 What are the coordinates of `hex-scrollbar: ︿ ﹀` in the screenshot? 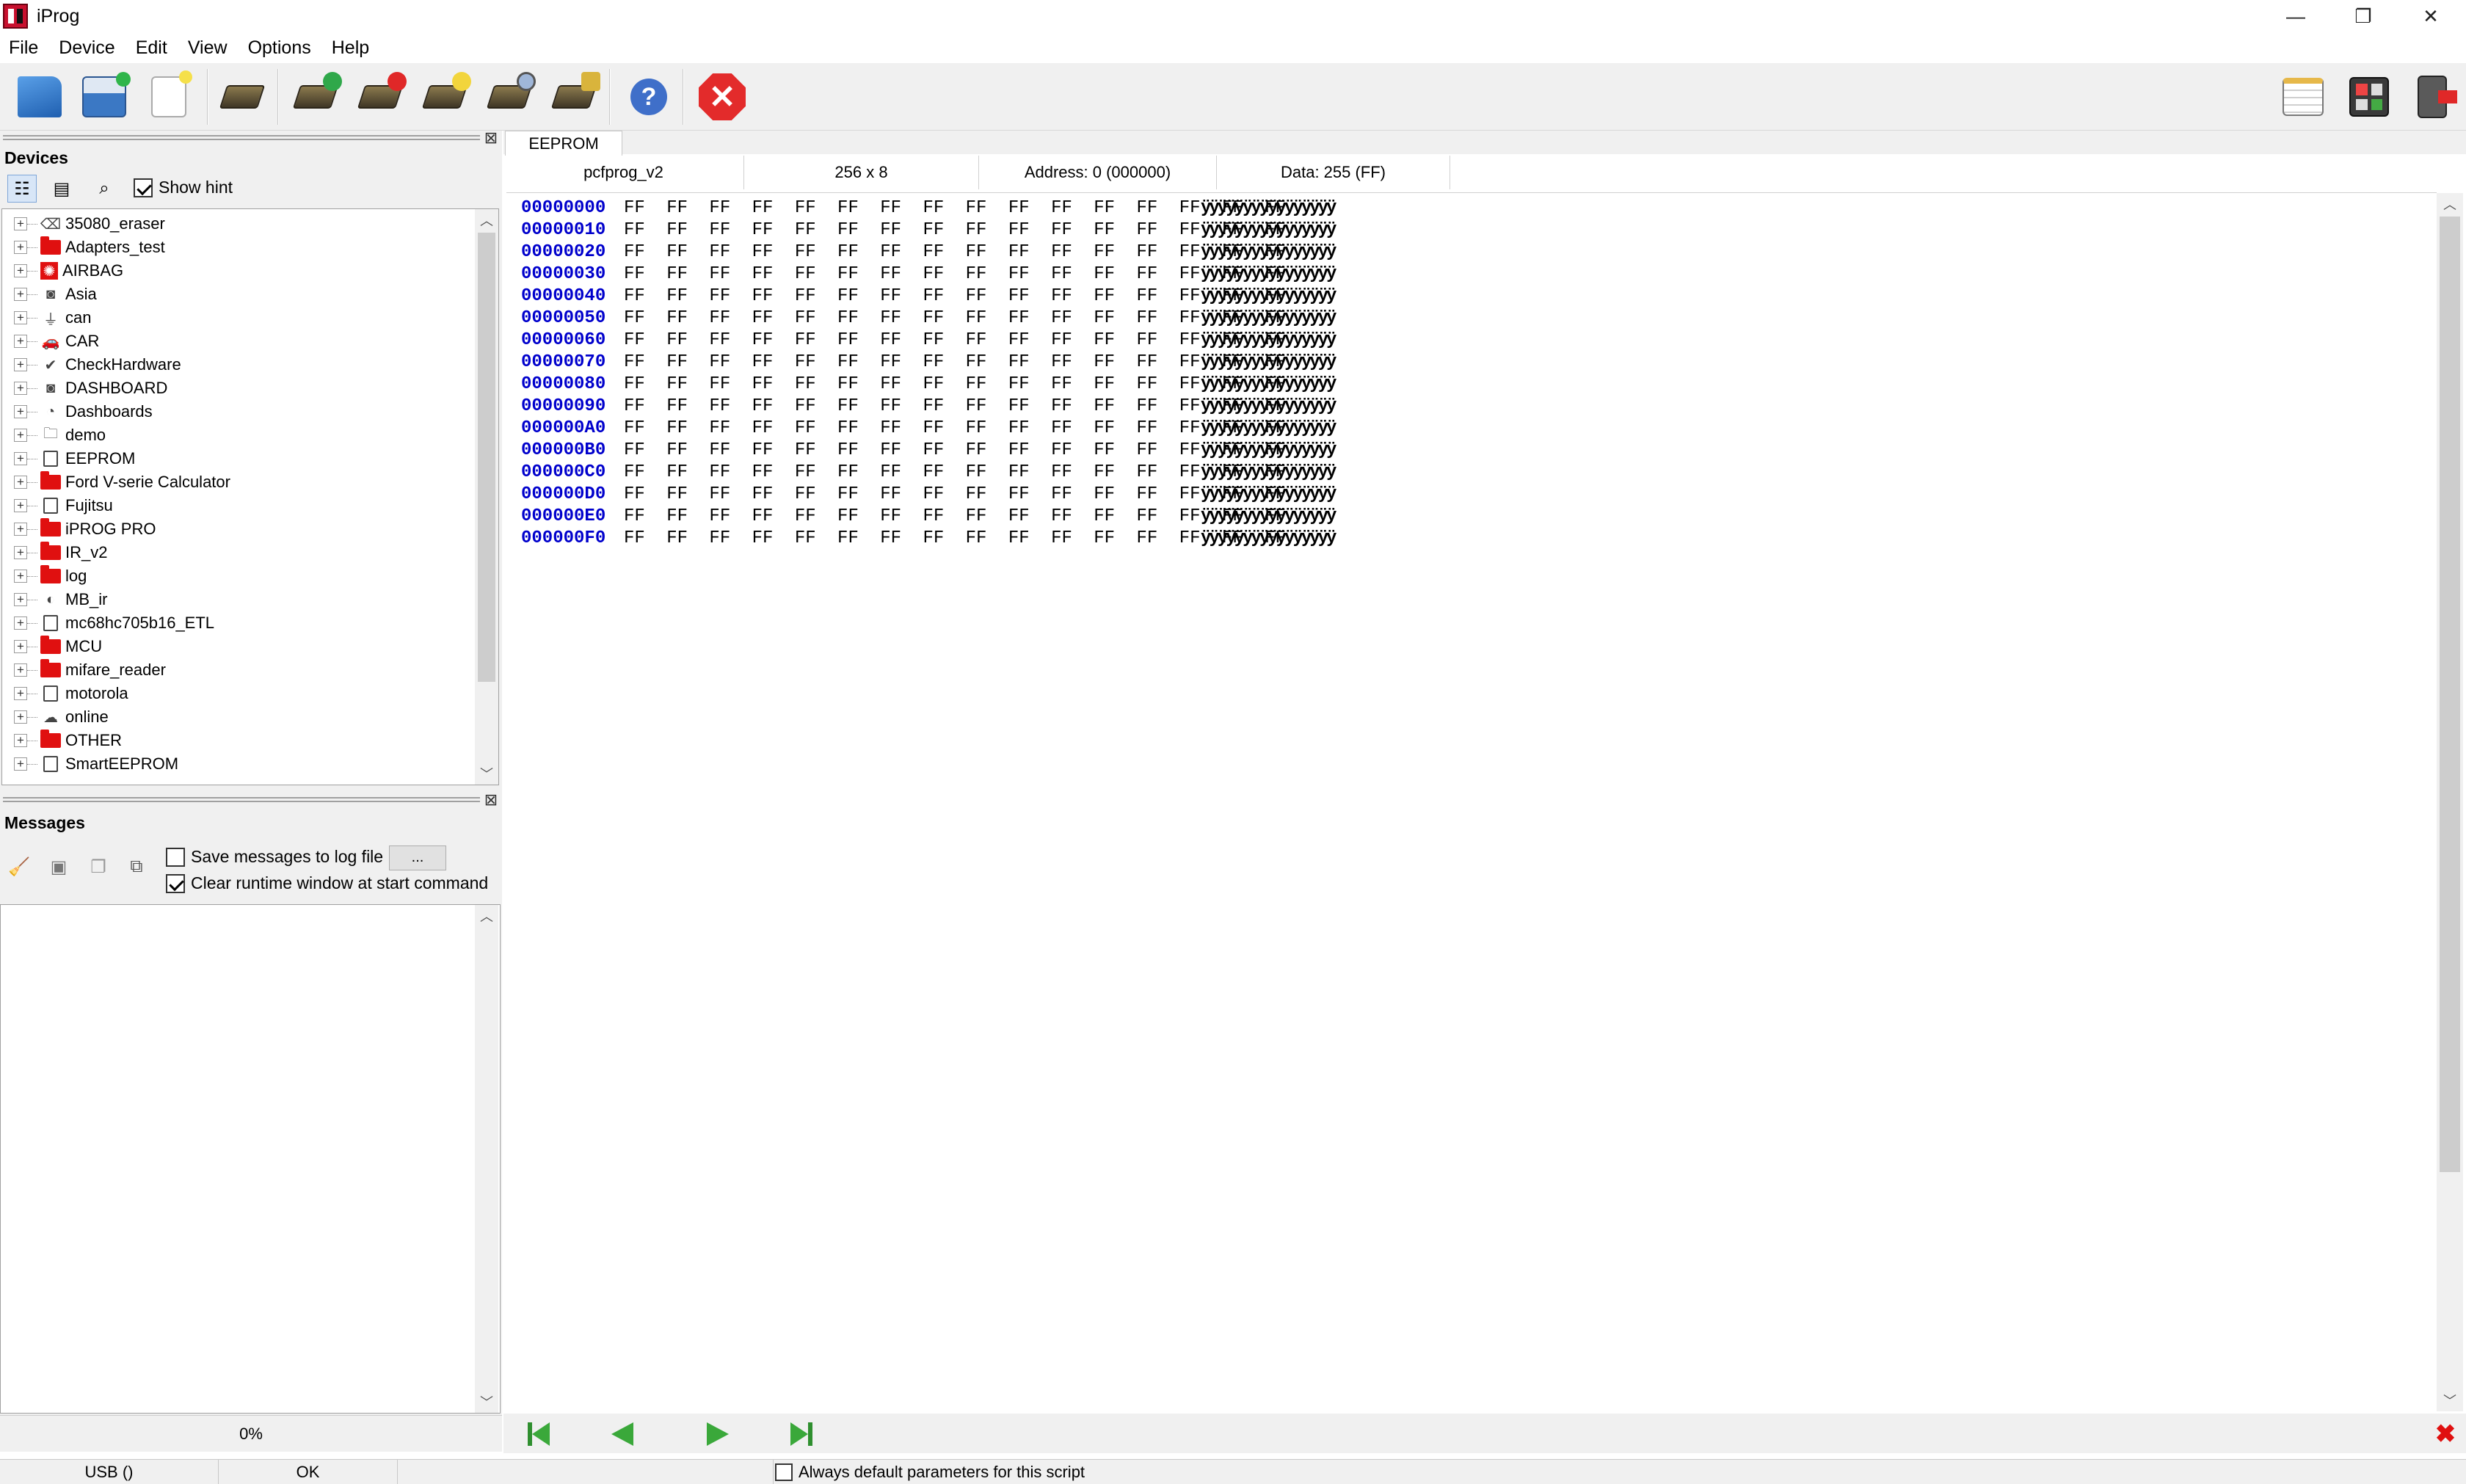 It's located at (2450, 802).